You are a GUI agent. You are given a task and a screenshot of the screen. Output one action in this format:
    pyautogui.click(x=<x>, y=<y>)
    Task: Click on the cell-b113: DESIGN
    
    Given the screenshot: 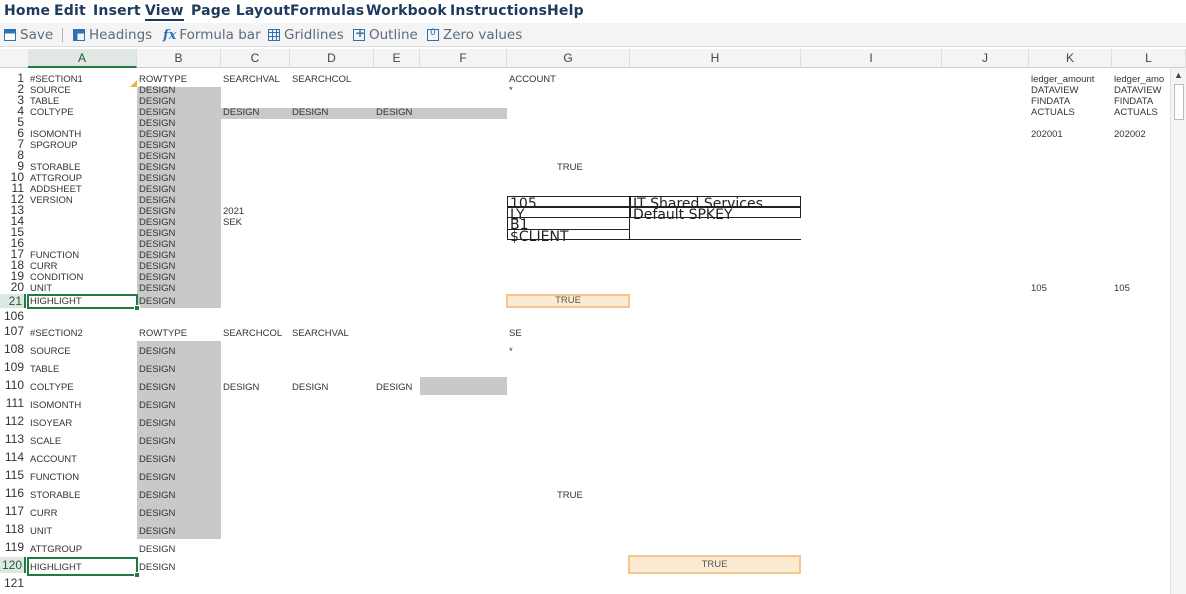 What is the action you would take?
    pyautogui.click(x=157, y=441)
    